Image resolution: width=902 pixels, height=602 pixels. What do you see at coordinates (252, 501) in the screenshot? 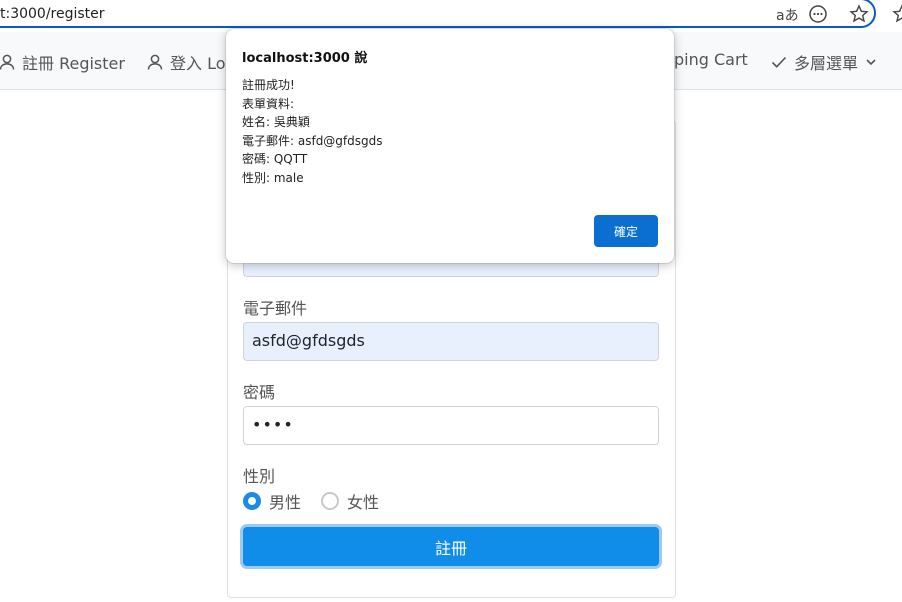
I see `gender-male-radio` at bounding box center [252, 501].